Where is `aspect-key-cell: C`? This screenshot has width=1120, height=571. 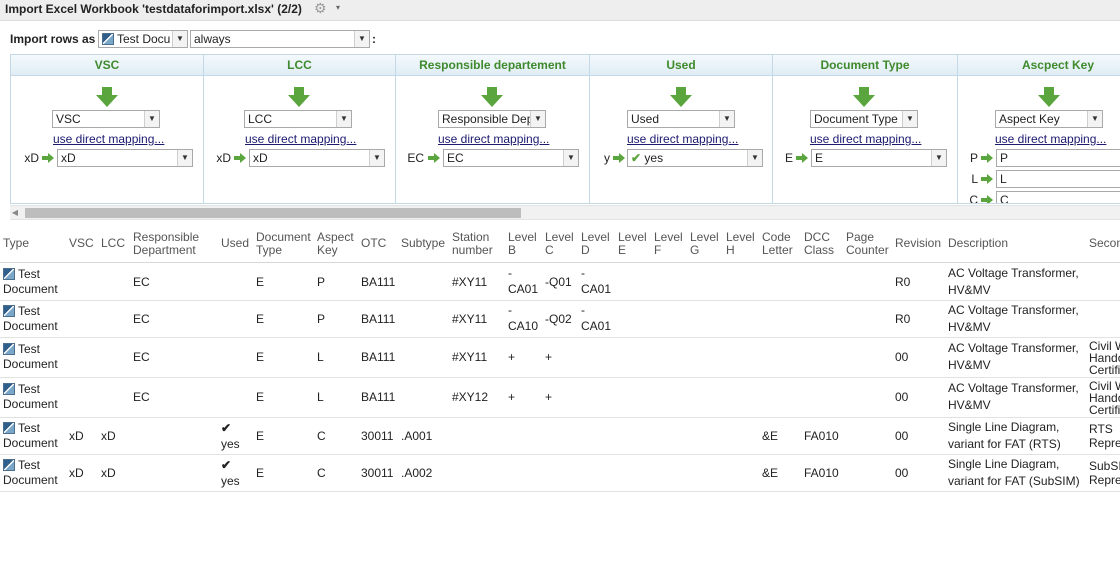
aspect-key-cell: C is located at coordinates (321, 473).